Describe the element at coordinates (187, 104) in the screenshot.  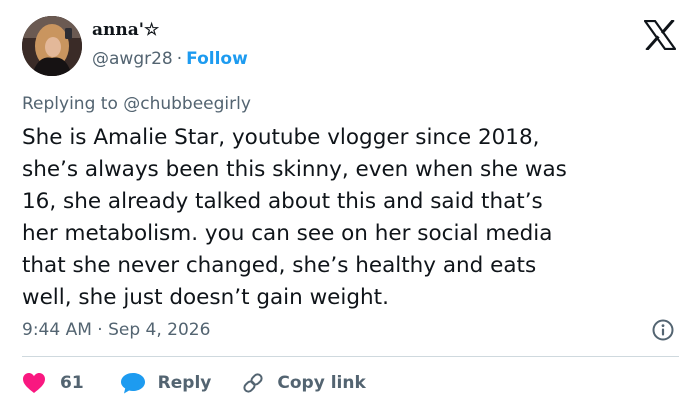
I see `replying-mention-link: @chubbeegirly` at that location.